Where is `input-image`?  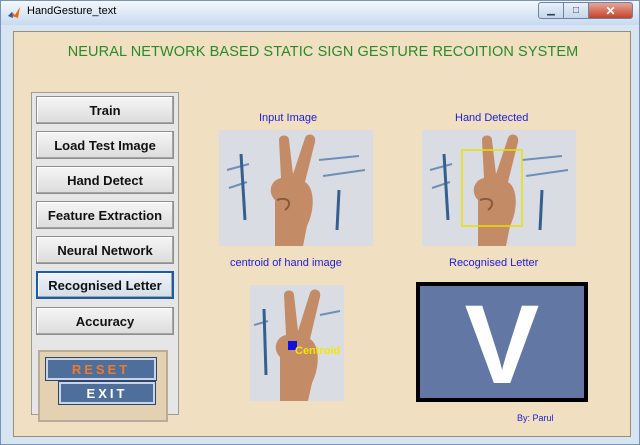
input-image is located at coordinates (296, 188).